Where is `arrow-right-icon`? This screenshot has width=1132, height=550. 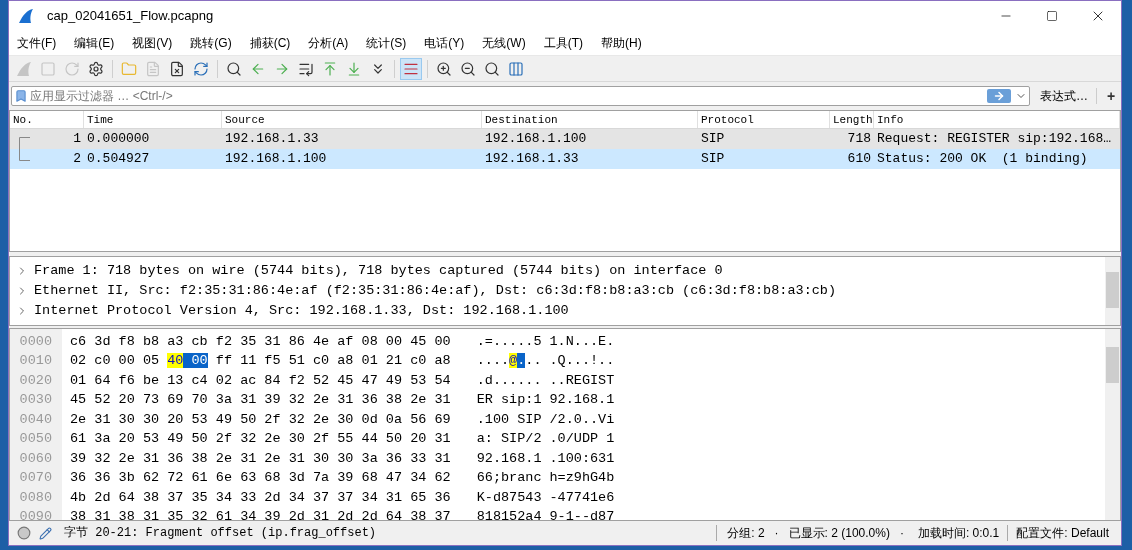 arrow-right-icon is located at coordinates (999, 96).